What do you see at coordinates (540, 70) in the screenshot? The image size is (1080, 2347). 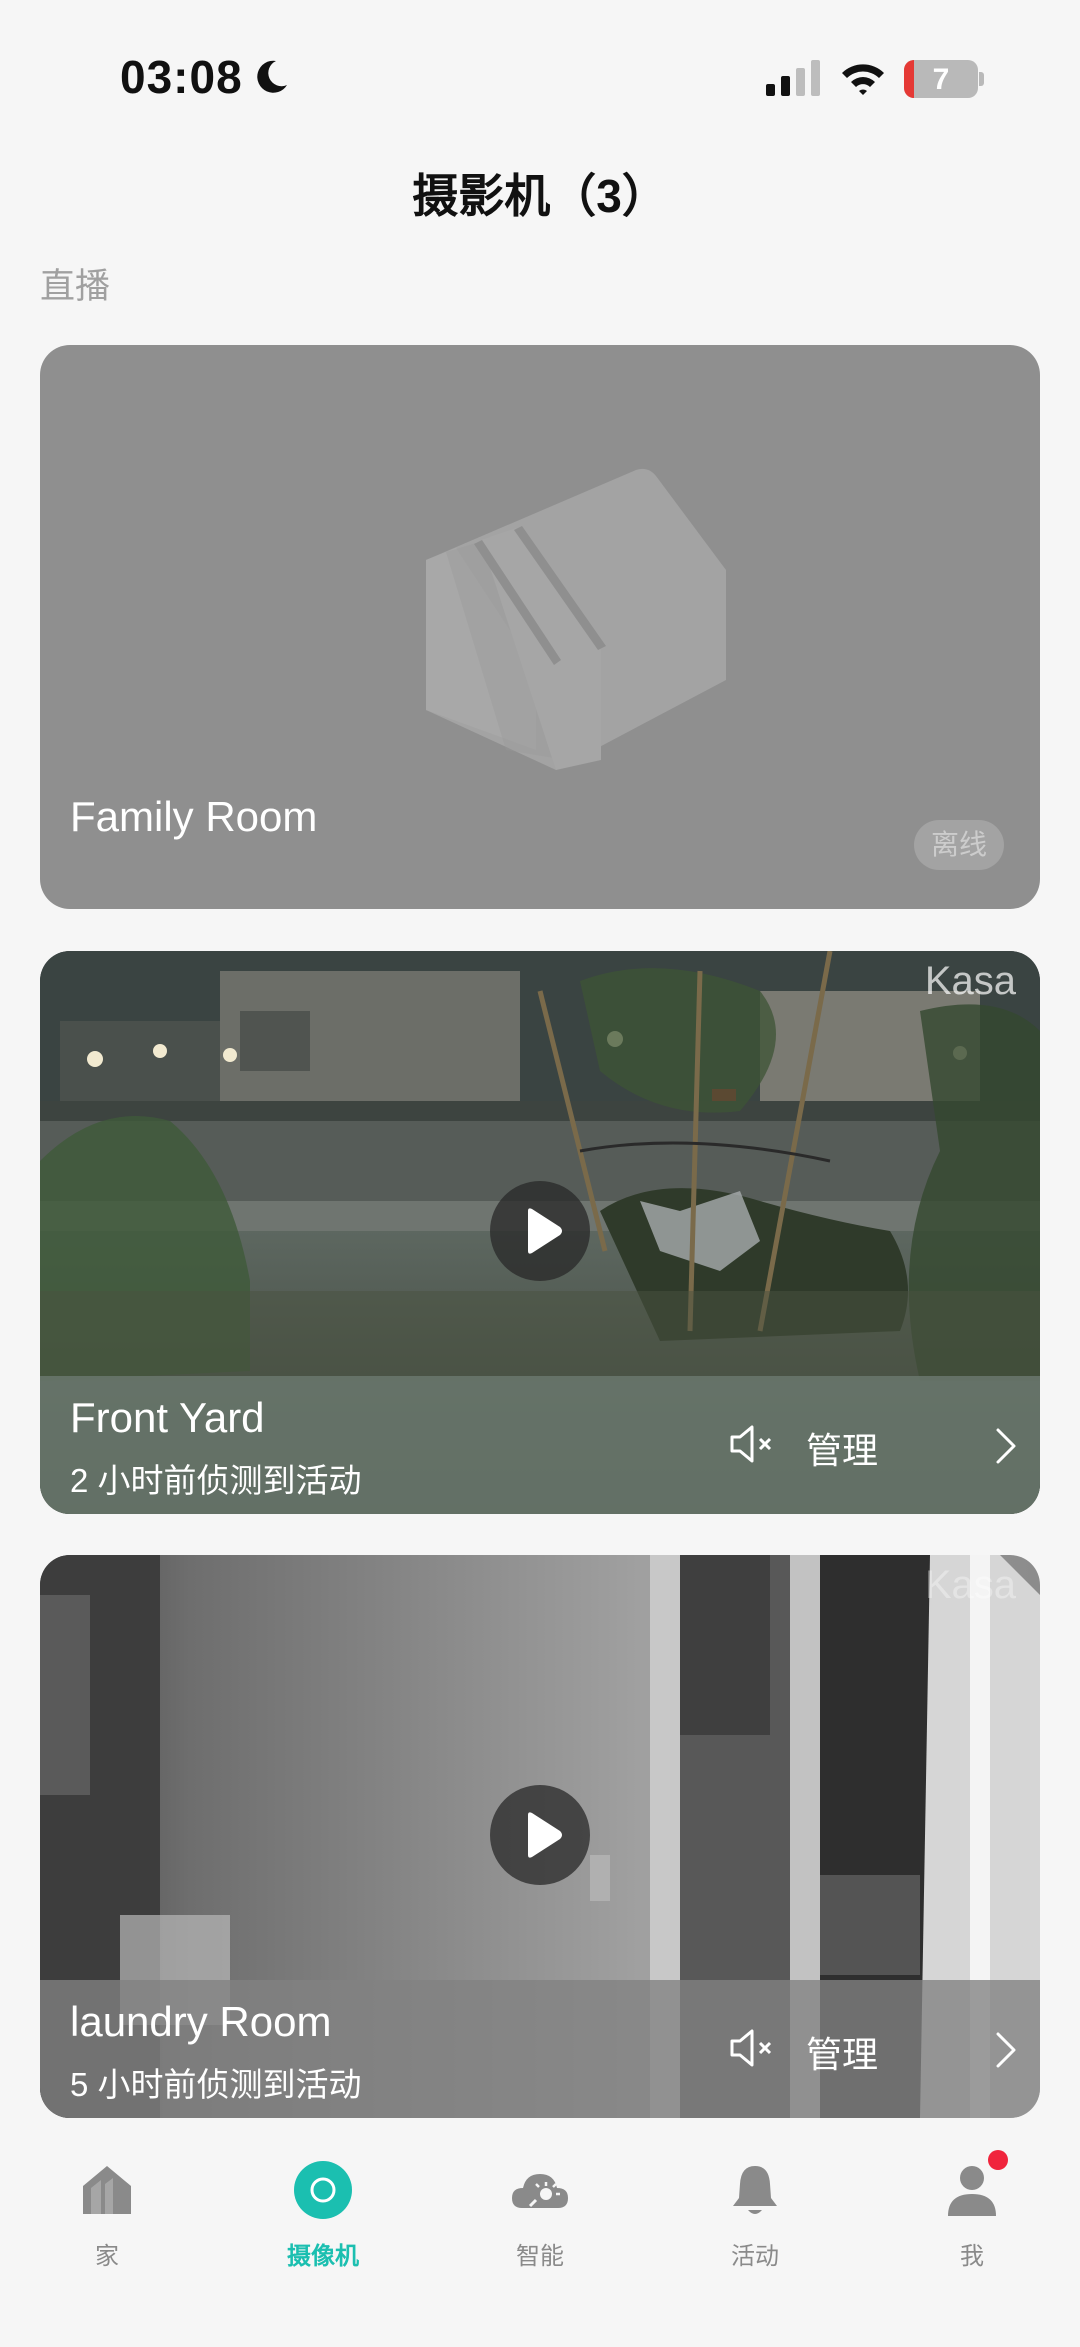 I see `status-bar: 03:08 7` at bounding box center [540, 70].